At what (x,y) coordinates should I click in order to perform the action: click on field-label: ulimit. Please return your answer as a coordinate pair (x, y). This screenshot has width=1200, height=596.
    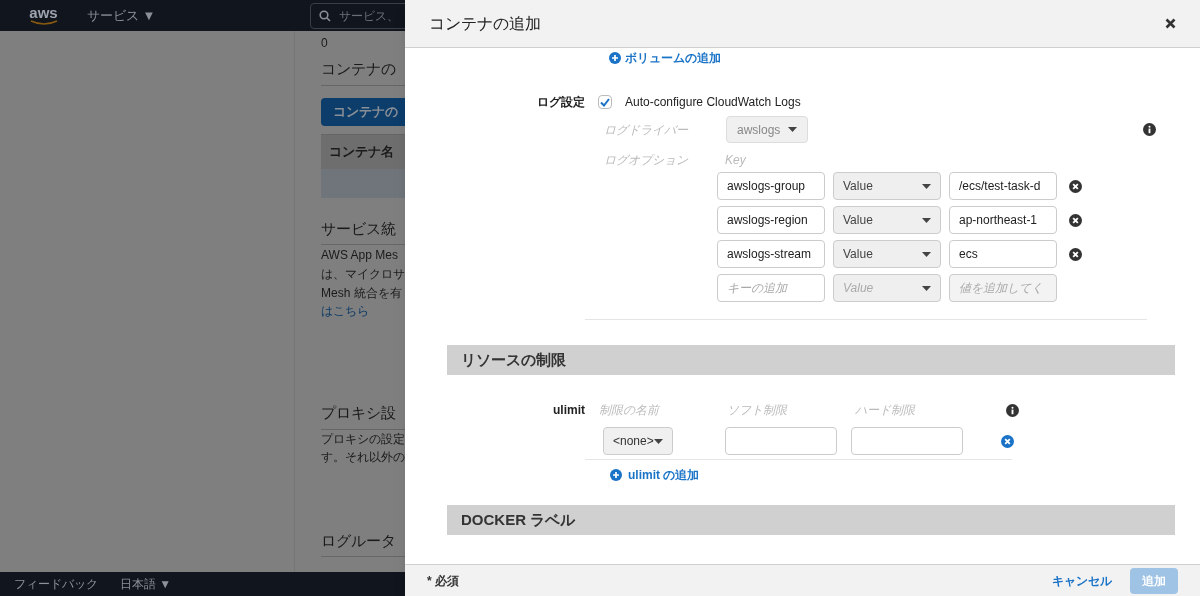
    Looking at the image, I should click on (568, 410).